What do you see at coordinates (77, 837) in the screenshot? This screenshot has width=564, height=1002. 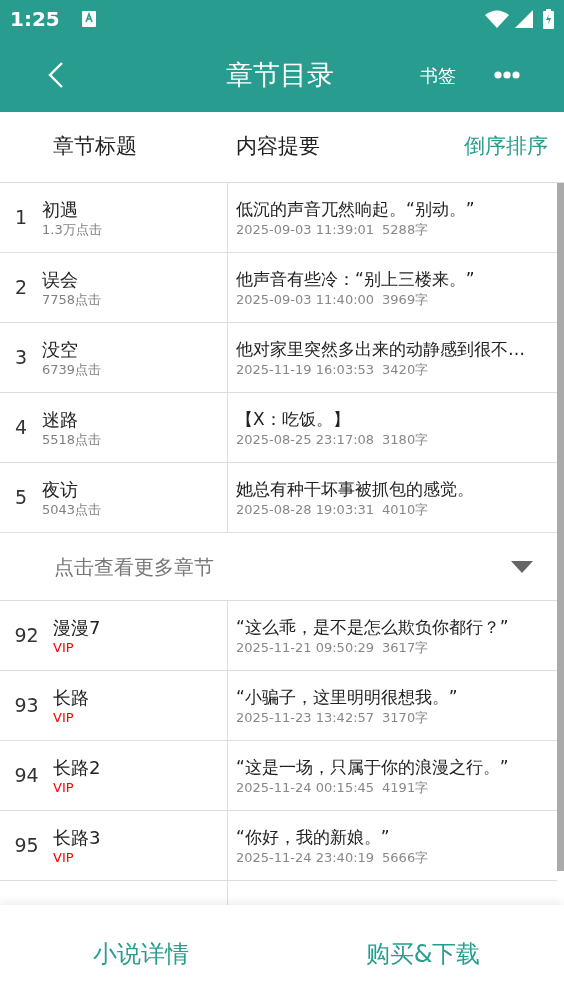 I see `chapter-title: 长路3` at bounding box center [77, 837].